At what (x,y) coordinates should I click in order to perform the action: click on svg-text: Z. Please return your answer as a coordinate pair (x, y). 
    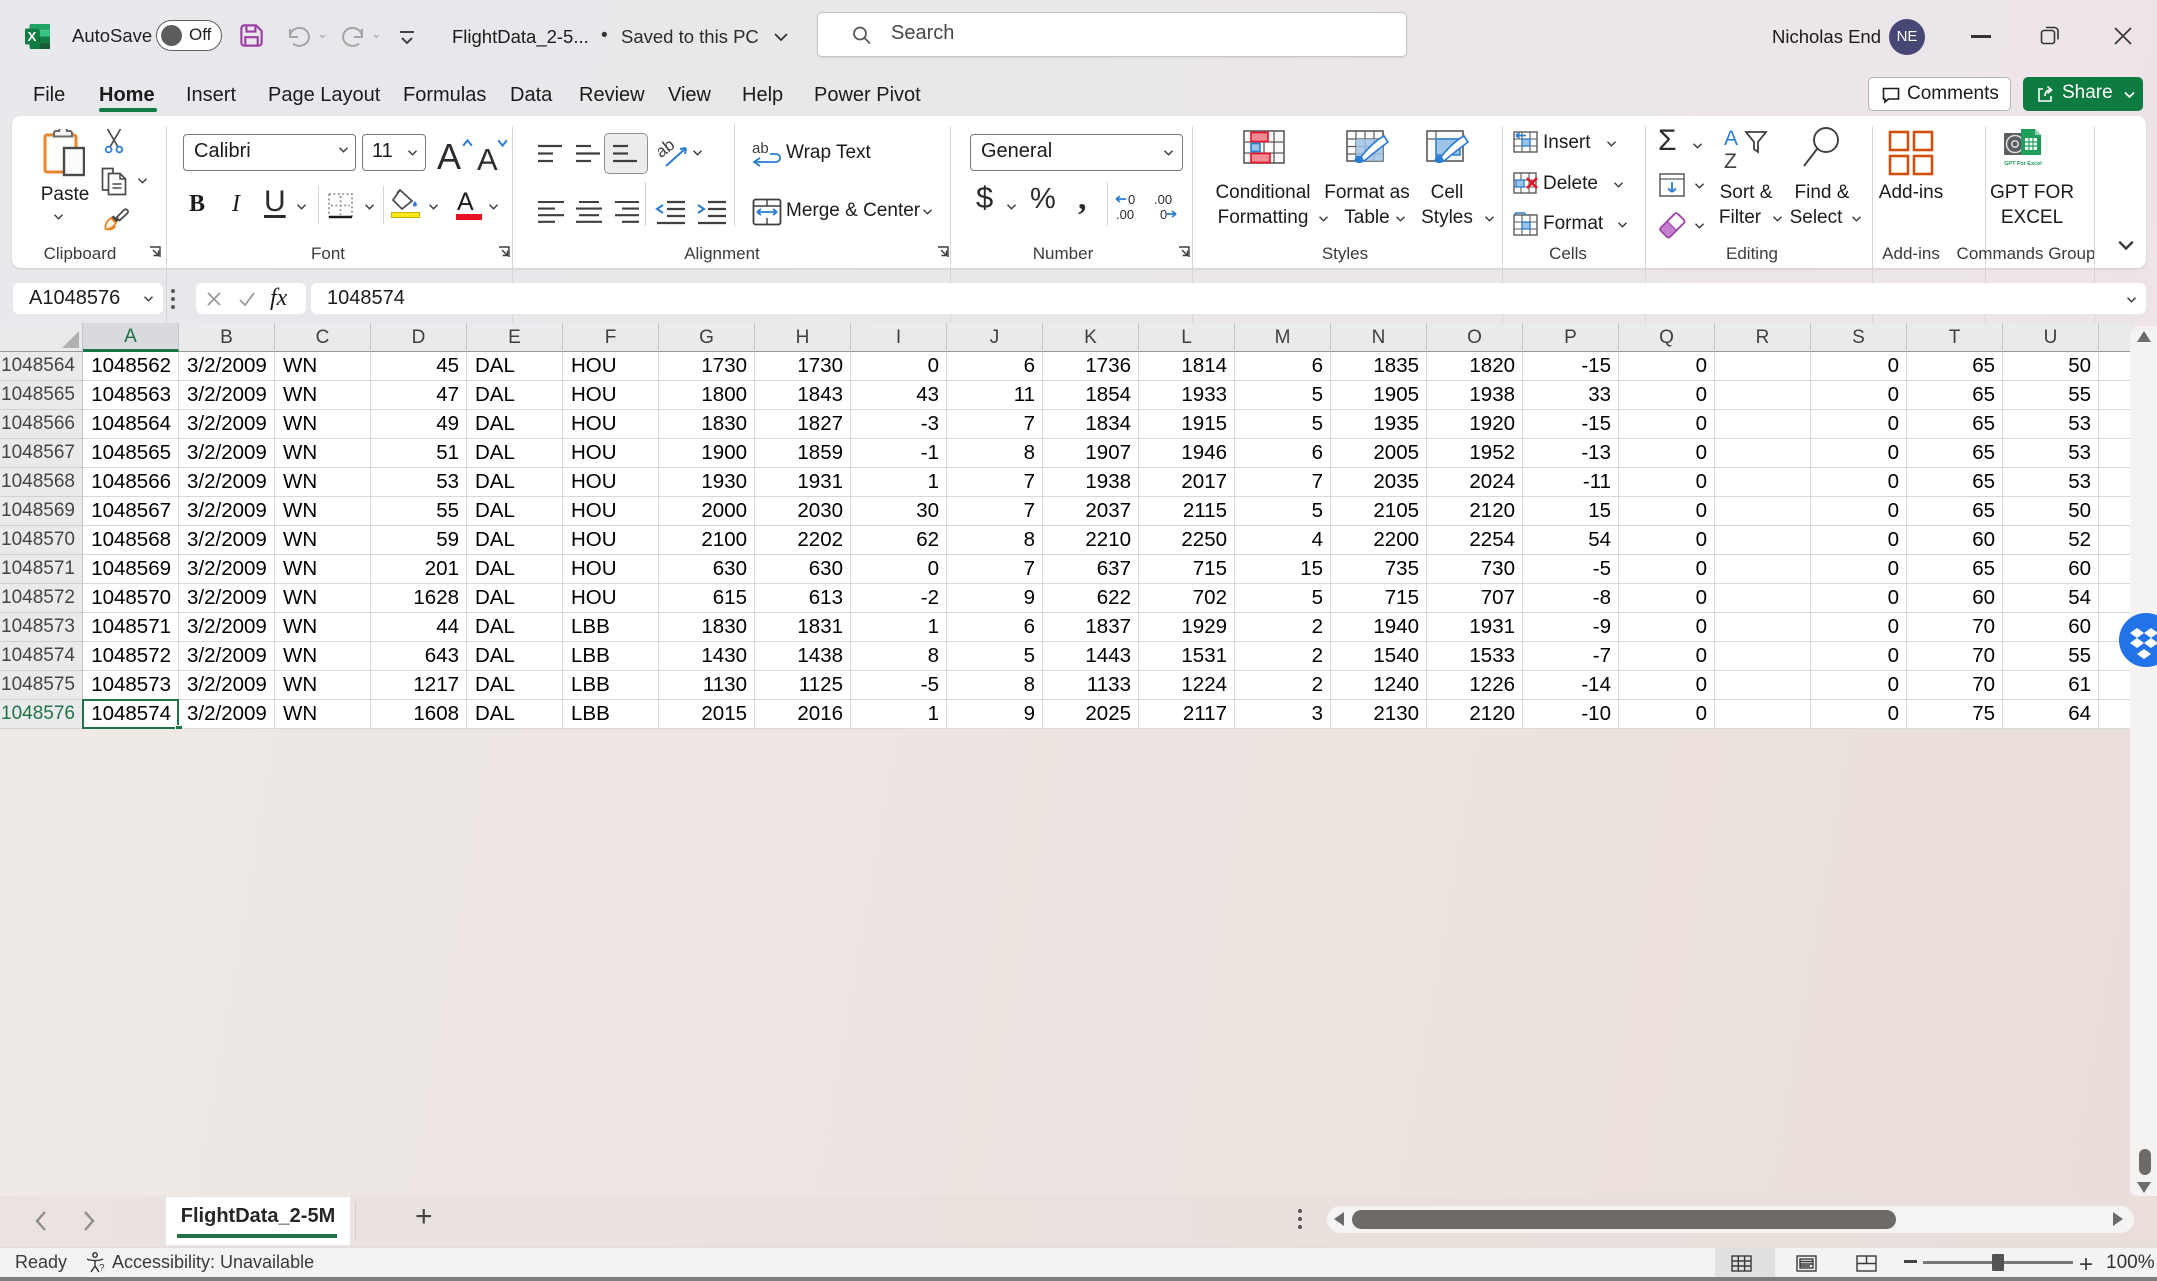
    Looking at the image, I should click on (1730, 160).